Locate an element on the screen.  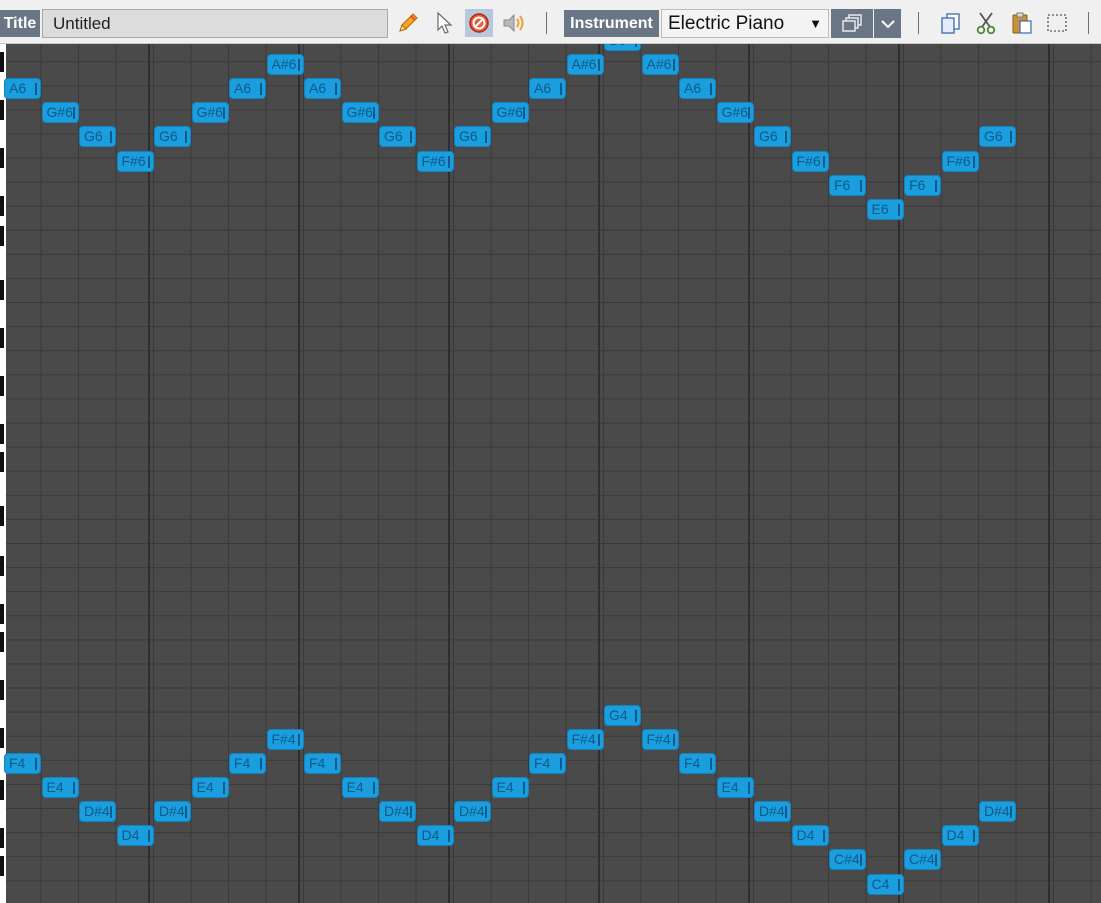
pencil-tool-button is located at coordinates (408, 23).